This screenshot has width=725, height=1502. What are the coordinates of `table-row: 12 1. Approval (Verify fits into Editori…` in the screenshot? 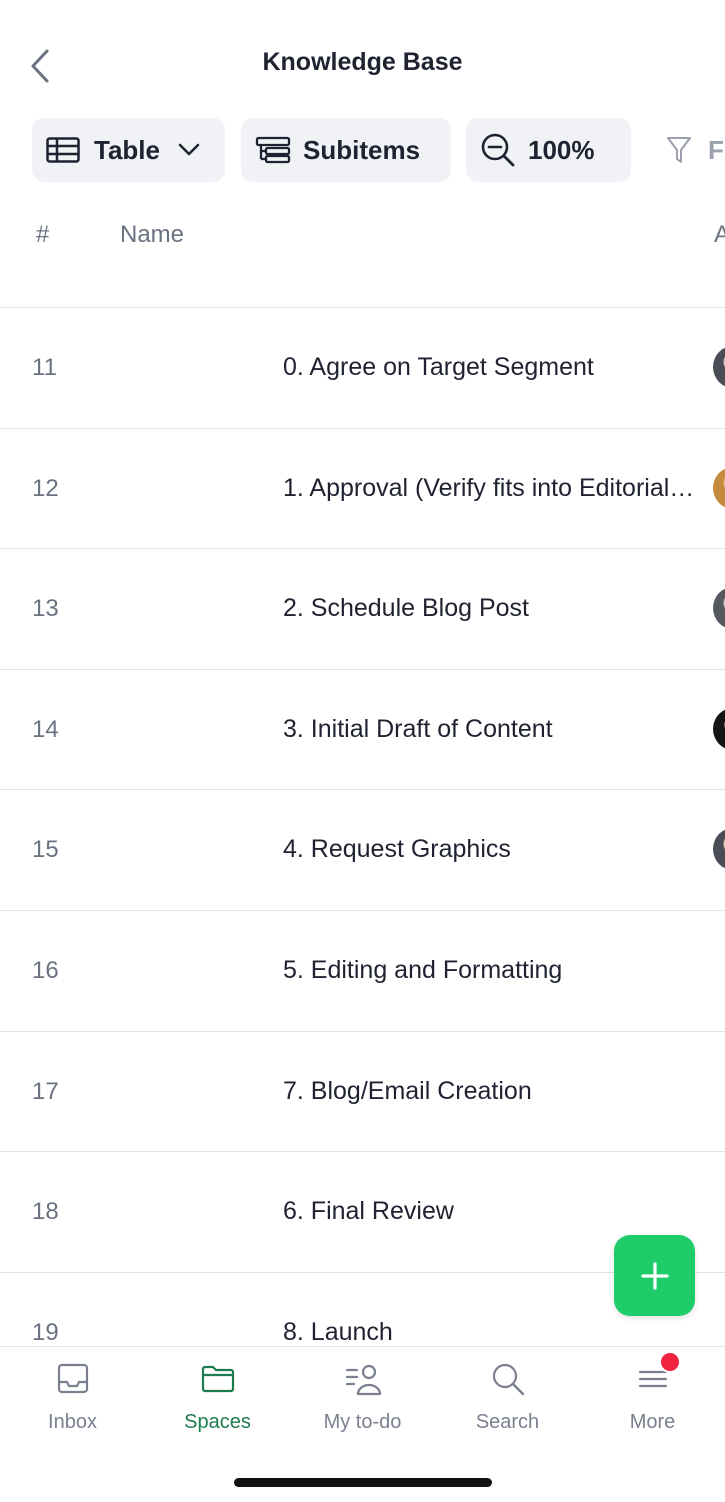 It's located at (362, 489).